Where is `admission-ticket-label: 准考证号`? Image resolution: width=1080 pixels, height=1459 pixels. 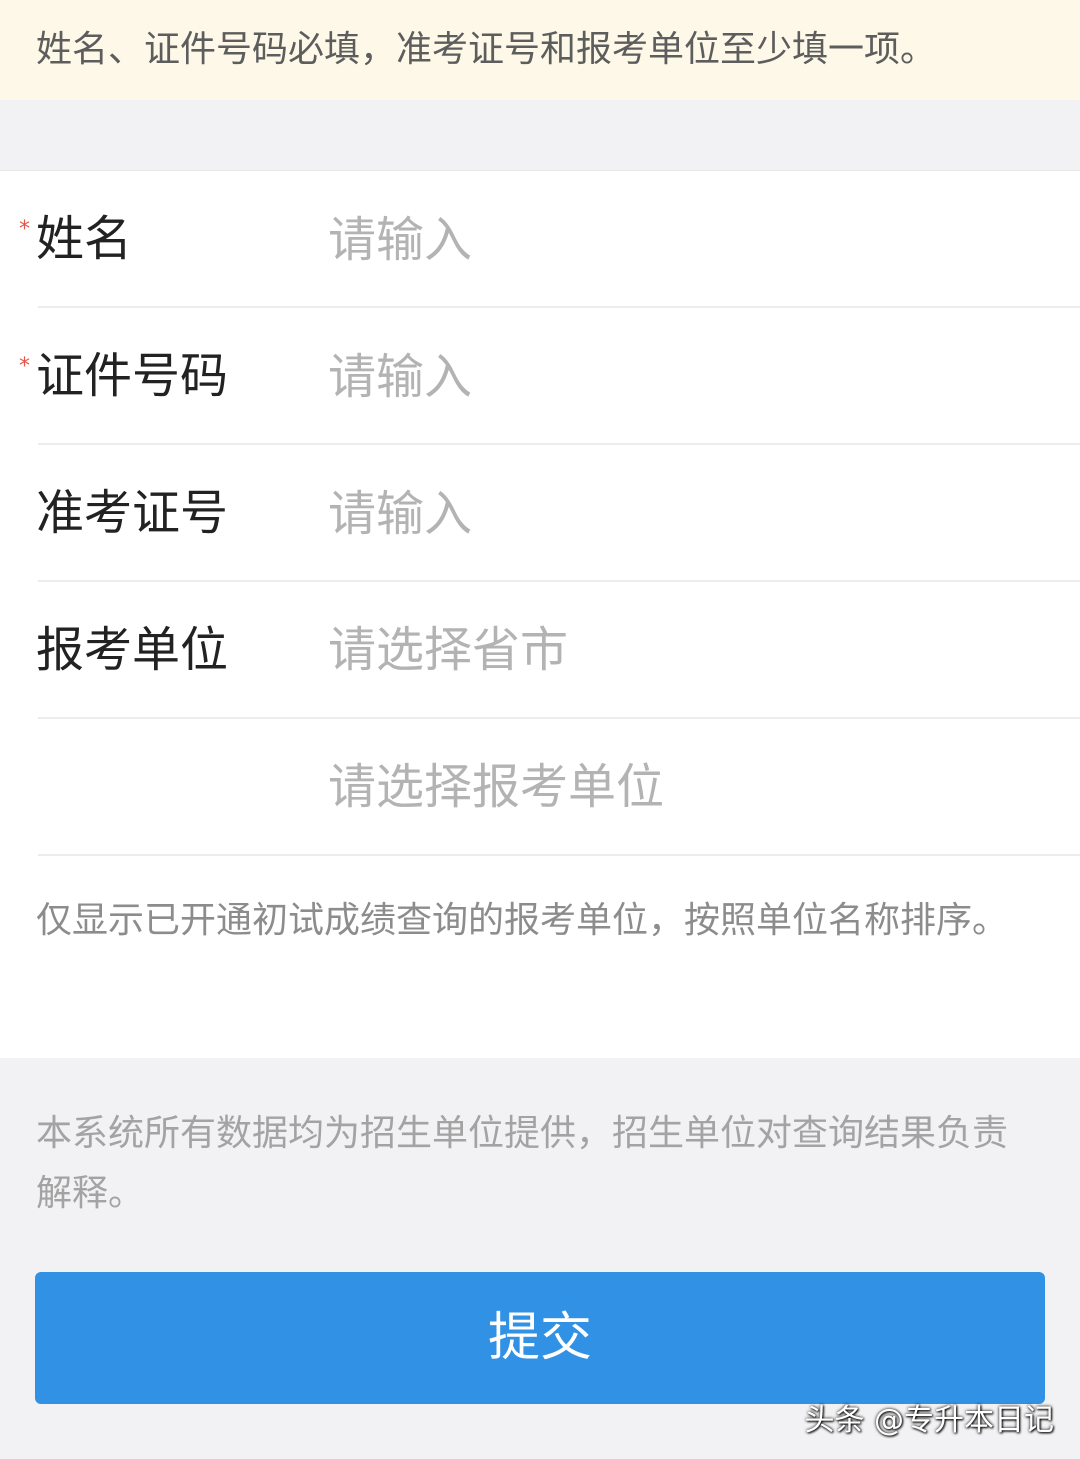
admission-ticket-label: 准考证号 is located at coordinates (132, 513).